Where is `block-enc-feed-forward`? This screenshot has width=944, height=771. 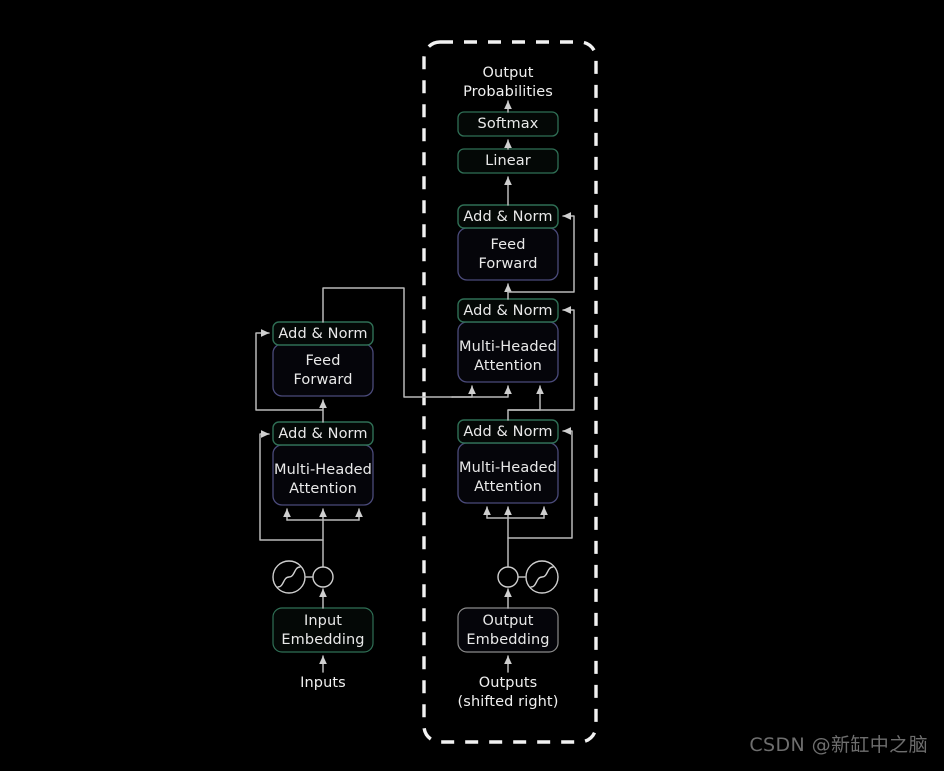 block-enc-feed-forward is located at coordinates (323, 370).